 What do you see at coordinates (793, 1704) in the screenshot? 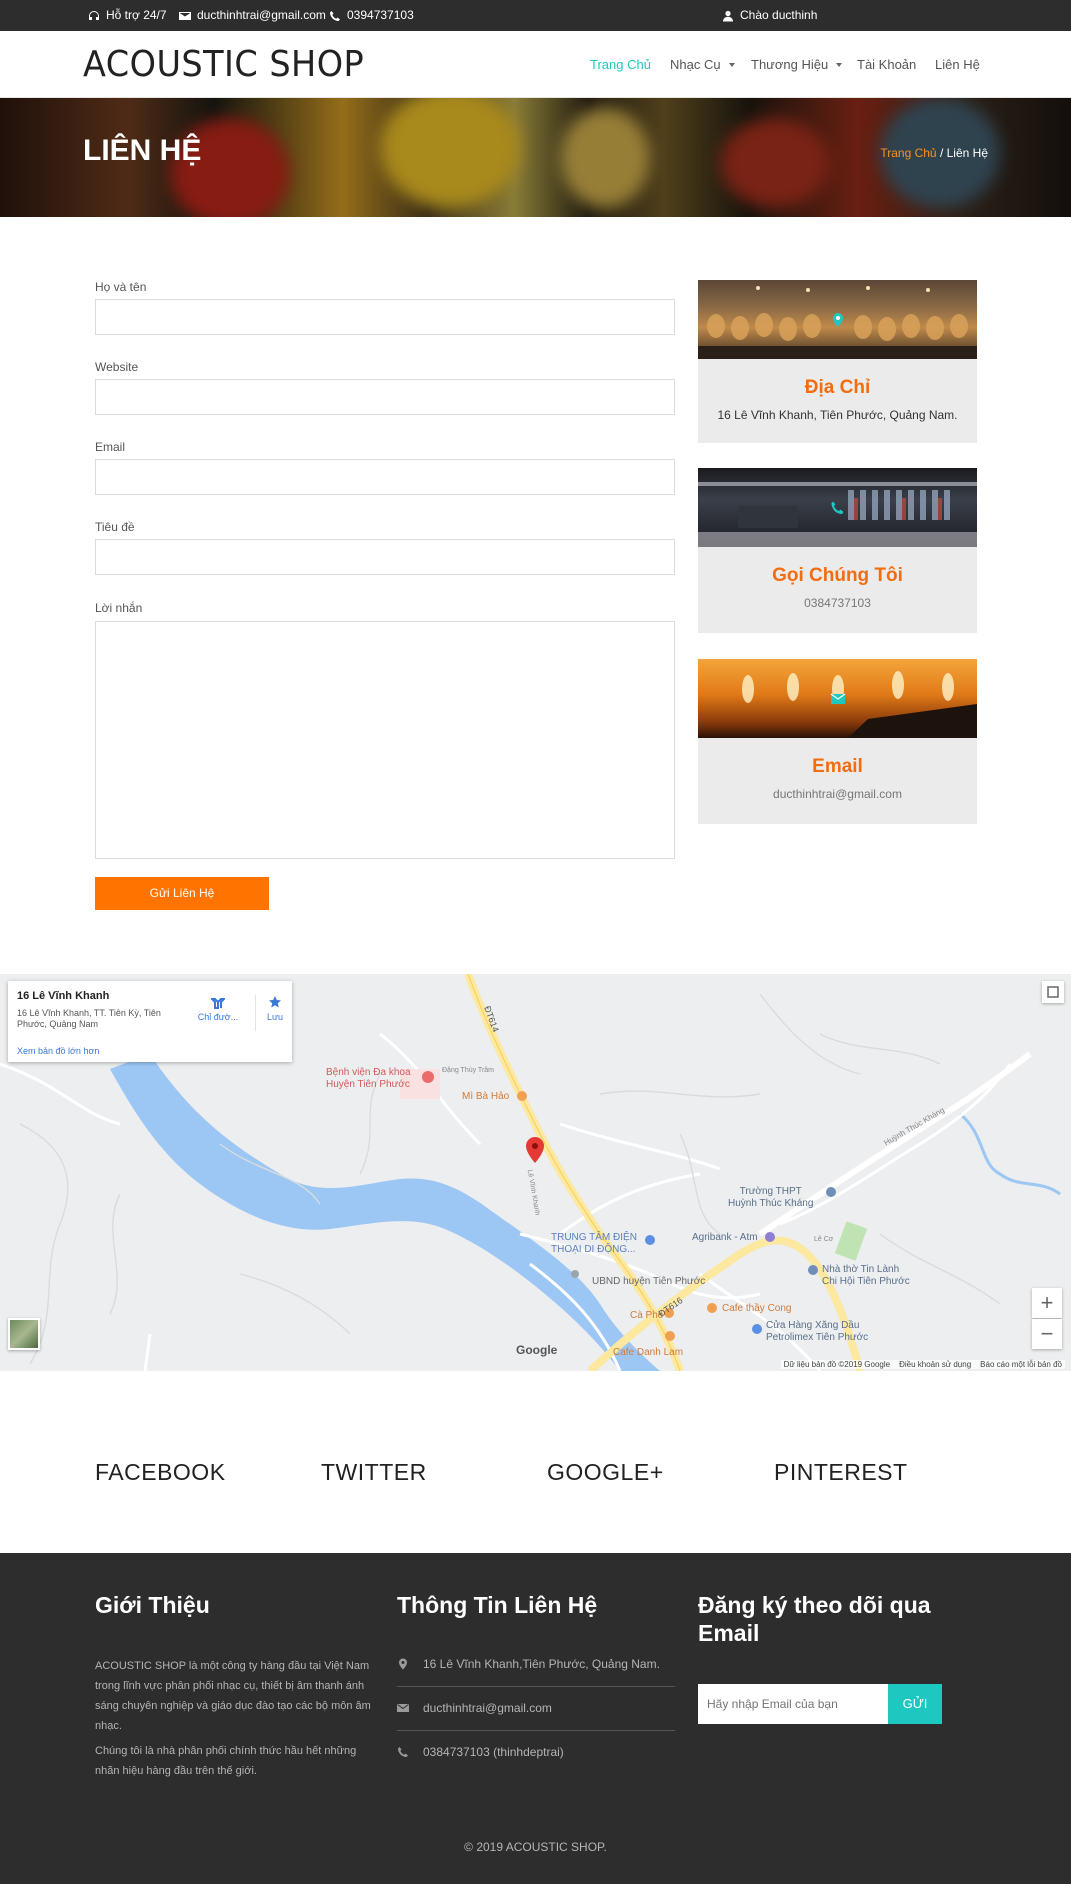
I see `subscribe-email-input` at bounding box center [793, 1704].